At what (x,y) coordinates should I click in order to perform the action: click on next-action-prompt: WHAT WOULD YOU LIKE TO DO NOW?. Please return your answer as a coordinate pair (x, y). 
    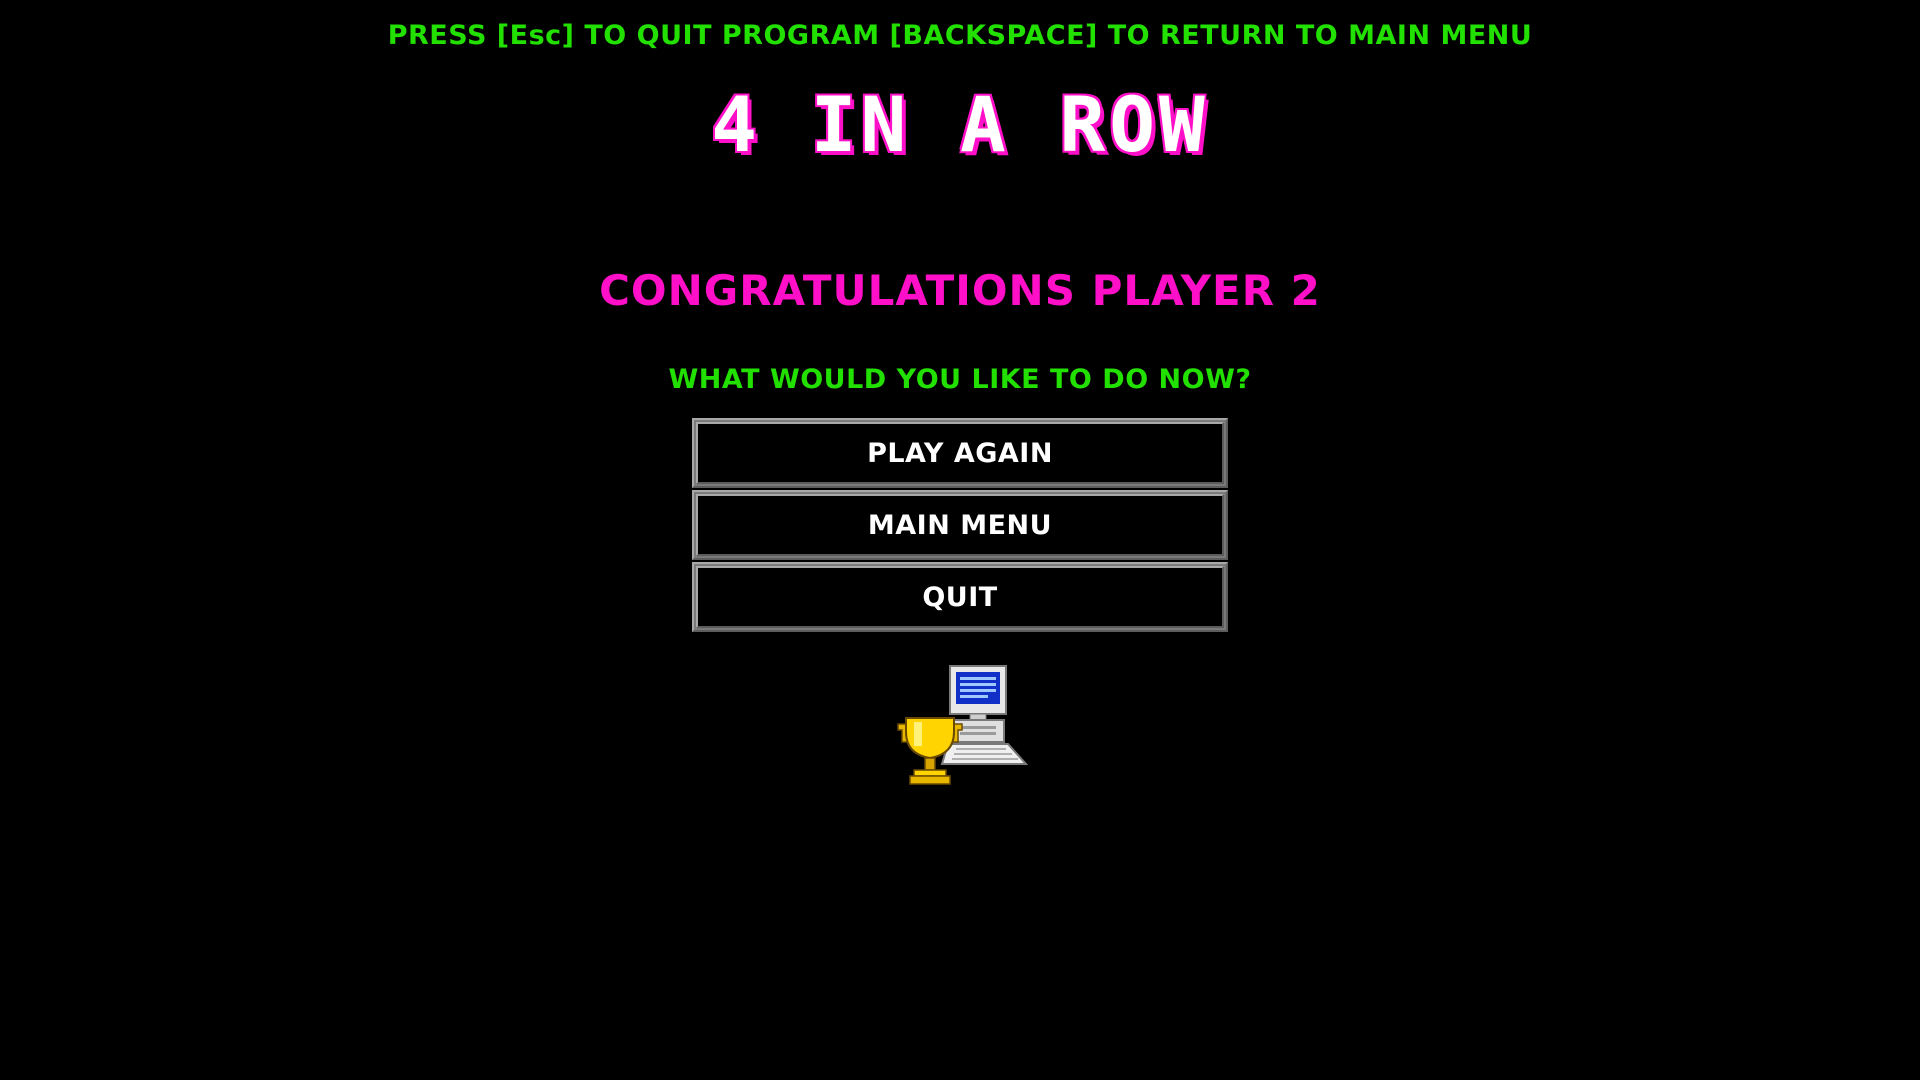
    Looking at the image, I should click on (960, 379).